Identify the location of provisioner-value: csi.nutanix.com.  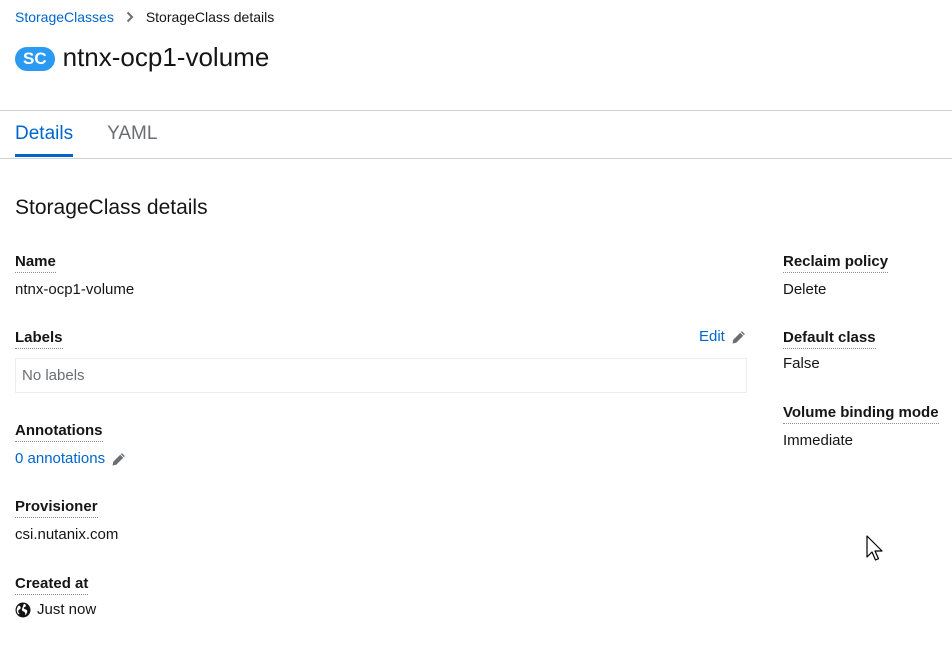
(67, 534).